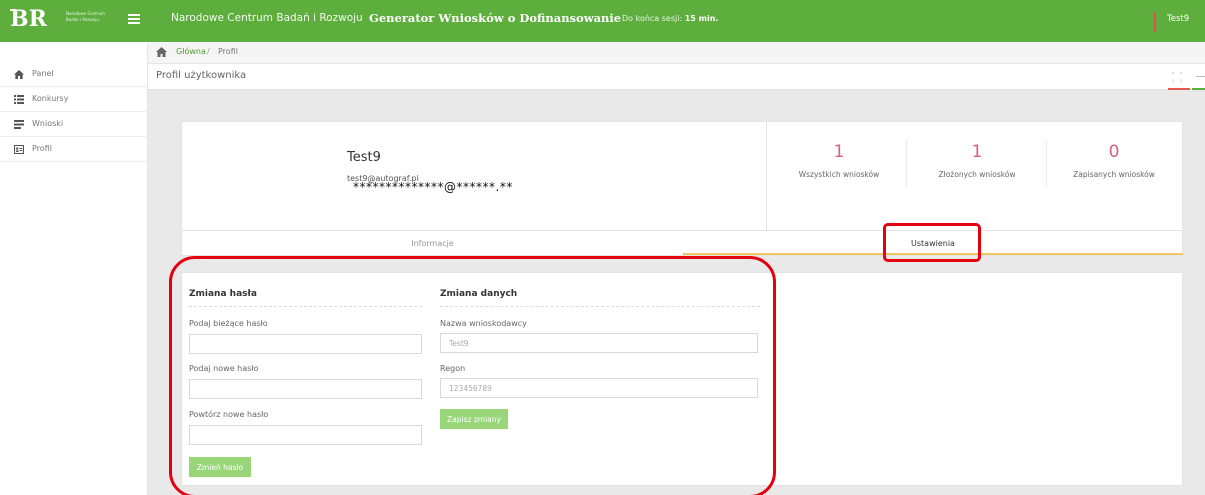 Image resolution: width=1205 pixels, height=495 pixels. What do you see at coordinates (267, 18) in the screenshot?
I see `org-name: Narodowe Centrum Badań i Rozwoju` at bounding box center [267, 18].